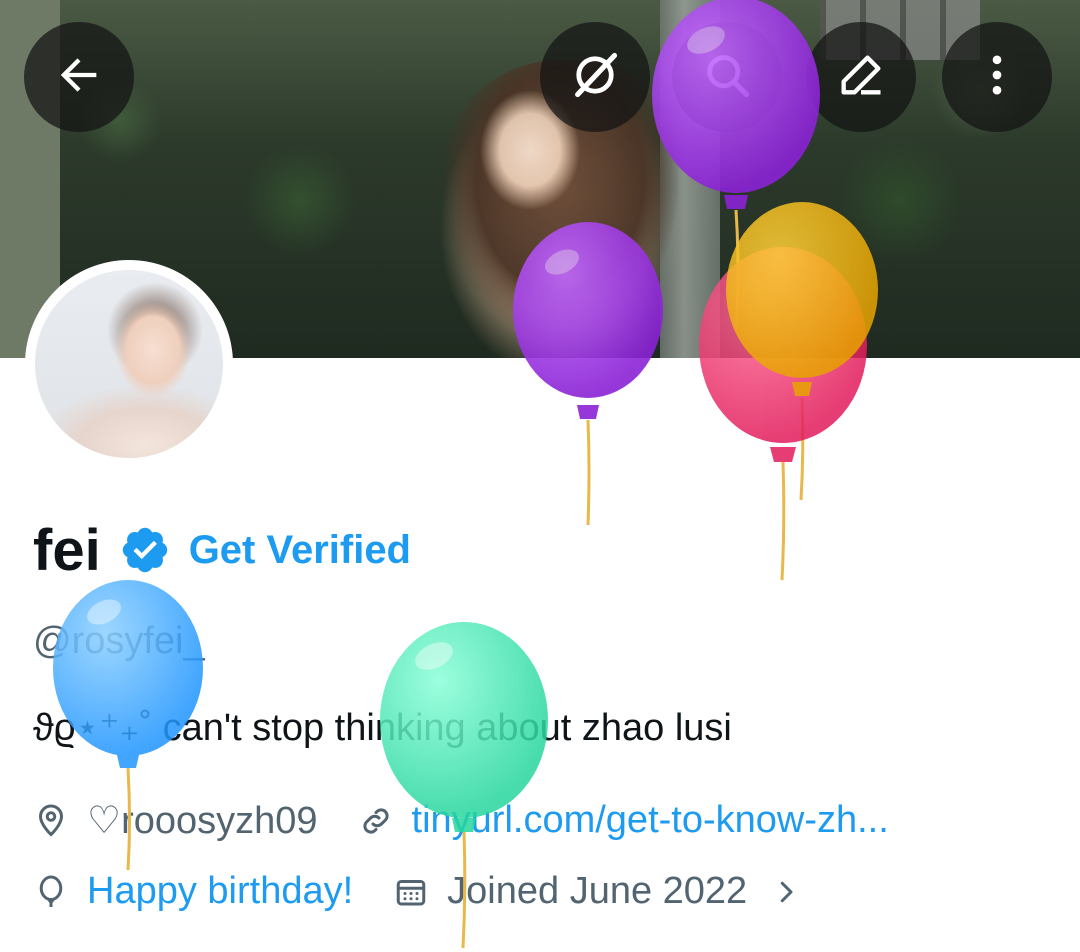 This screenshot has height=952, width=1080. What do you see at coordinates (119, 641) in the screenshot?
I see `user-handle: @rosyfei_` at bounding box center [119, 641].